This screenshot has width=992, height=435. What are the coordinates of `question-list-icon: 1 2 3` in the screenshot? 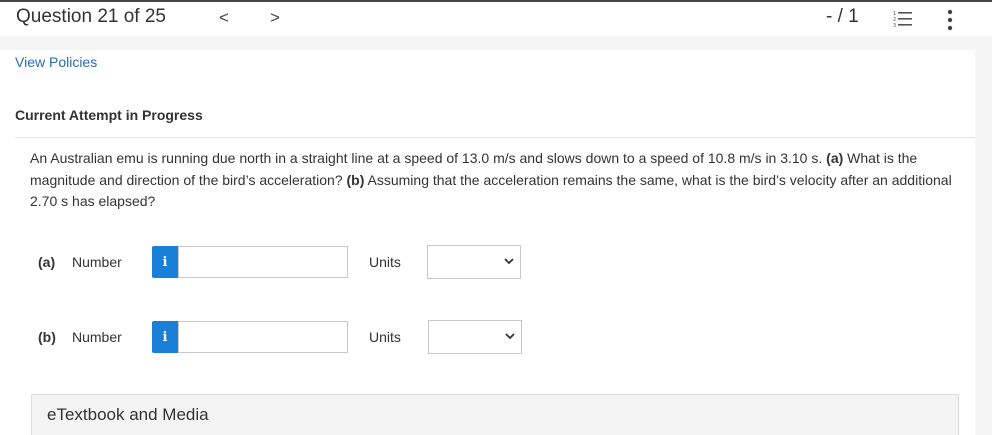 It's located at (903, 19).